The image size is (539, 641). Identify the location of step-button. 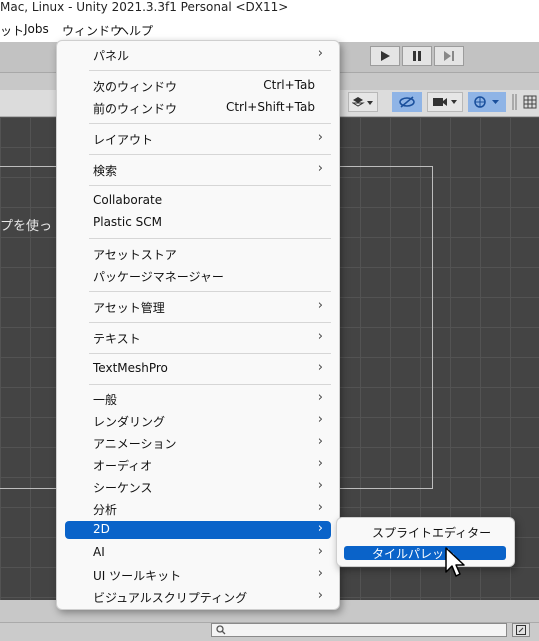
(449, 56).